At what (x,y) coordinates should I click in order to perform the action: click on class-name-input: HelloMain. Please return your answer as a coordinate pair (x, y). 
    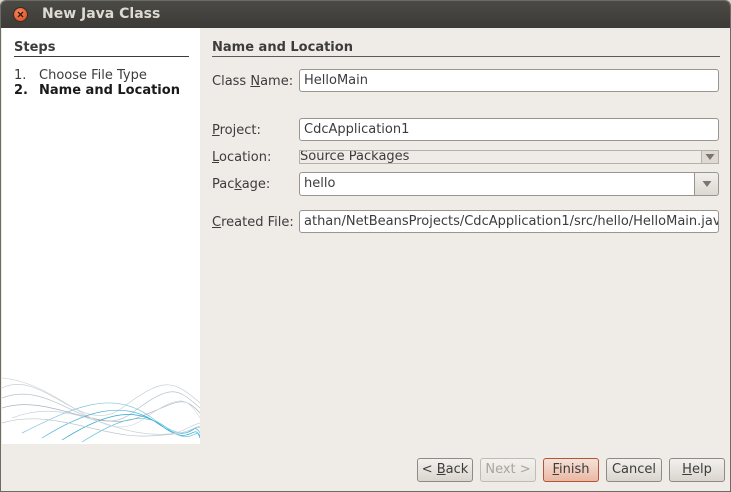
    Looking at the image, I should click on (509, 80).